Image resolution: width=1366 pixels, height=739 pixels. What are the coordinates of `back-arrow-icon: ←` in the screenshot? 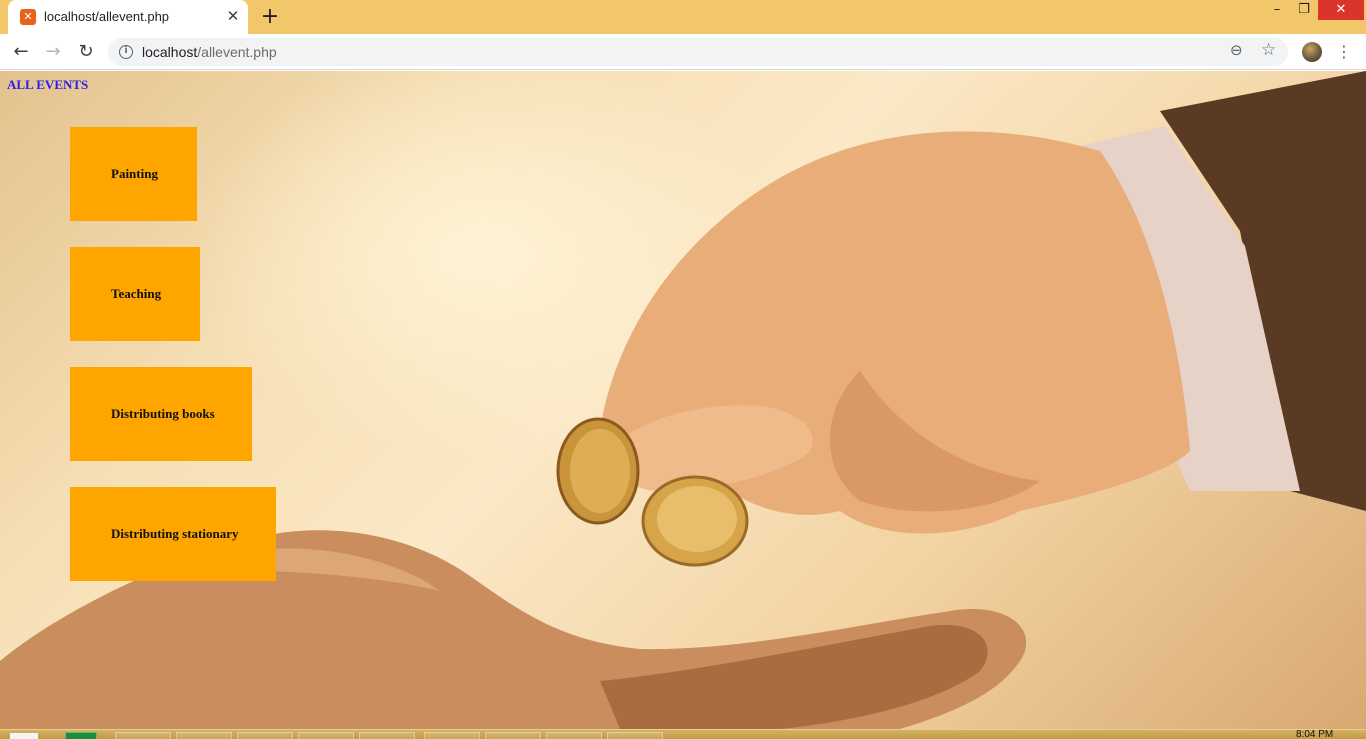 It's located at (21, 52).